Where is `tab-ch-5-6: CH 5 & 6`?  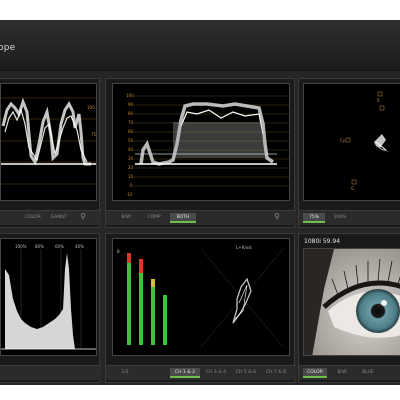
tab-ch-5-6: CH 5 & 6 is located at coordinates (246, 373).